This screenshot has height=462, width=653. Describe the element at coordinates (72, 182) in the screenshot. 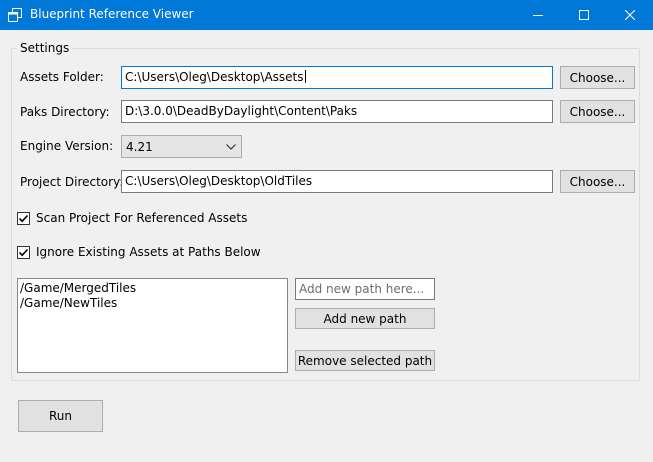

I see `project-directory-label: Project Directory:` at that location.